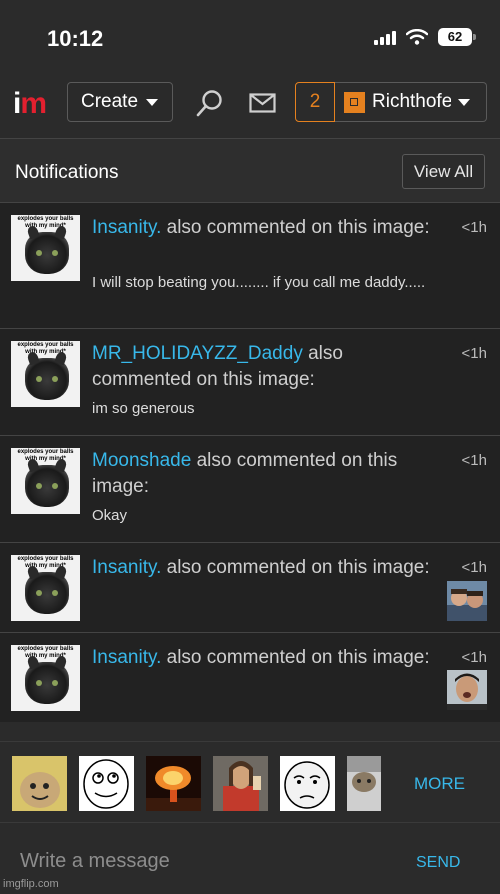 The height and width of the screenshot is (894, 500). What do you see at coordinates (240, 783) in the screenshot?
I see `meme-buddy-christ-thumbnail` at bounding box center [240, 783].